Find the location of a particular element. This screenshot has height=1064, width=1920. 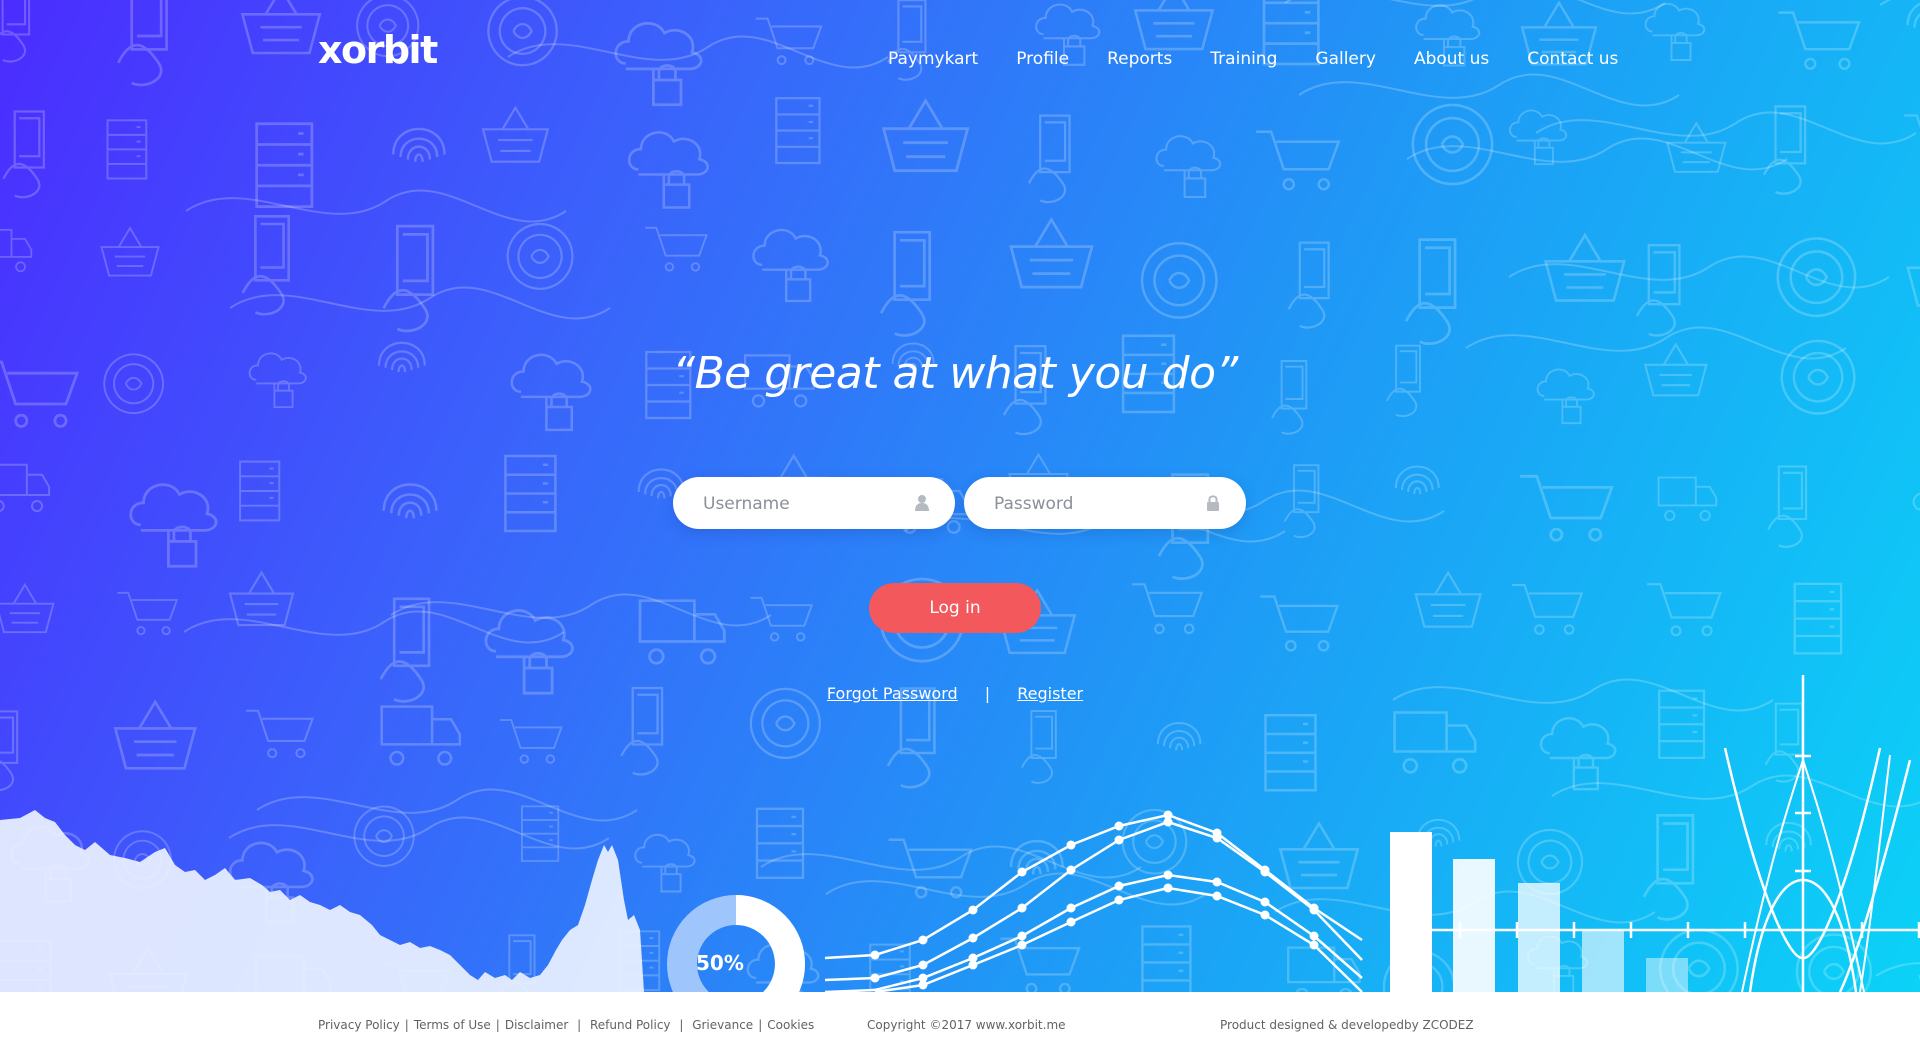

line-chart-decoration is located at coordinates (1093, 902).